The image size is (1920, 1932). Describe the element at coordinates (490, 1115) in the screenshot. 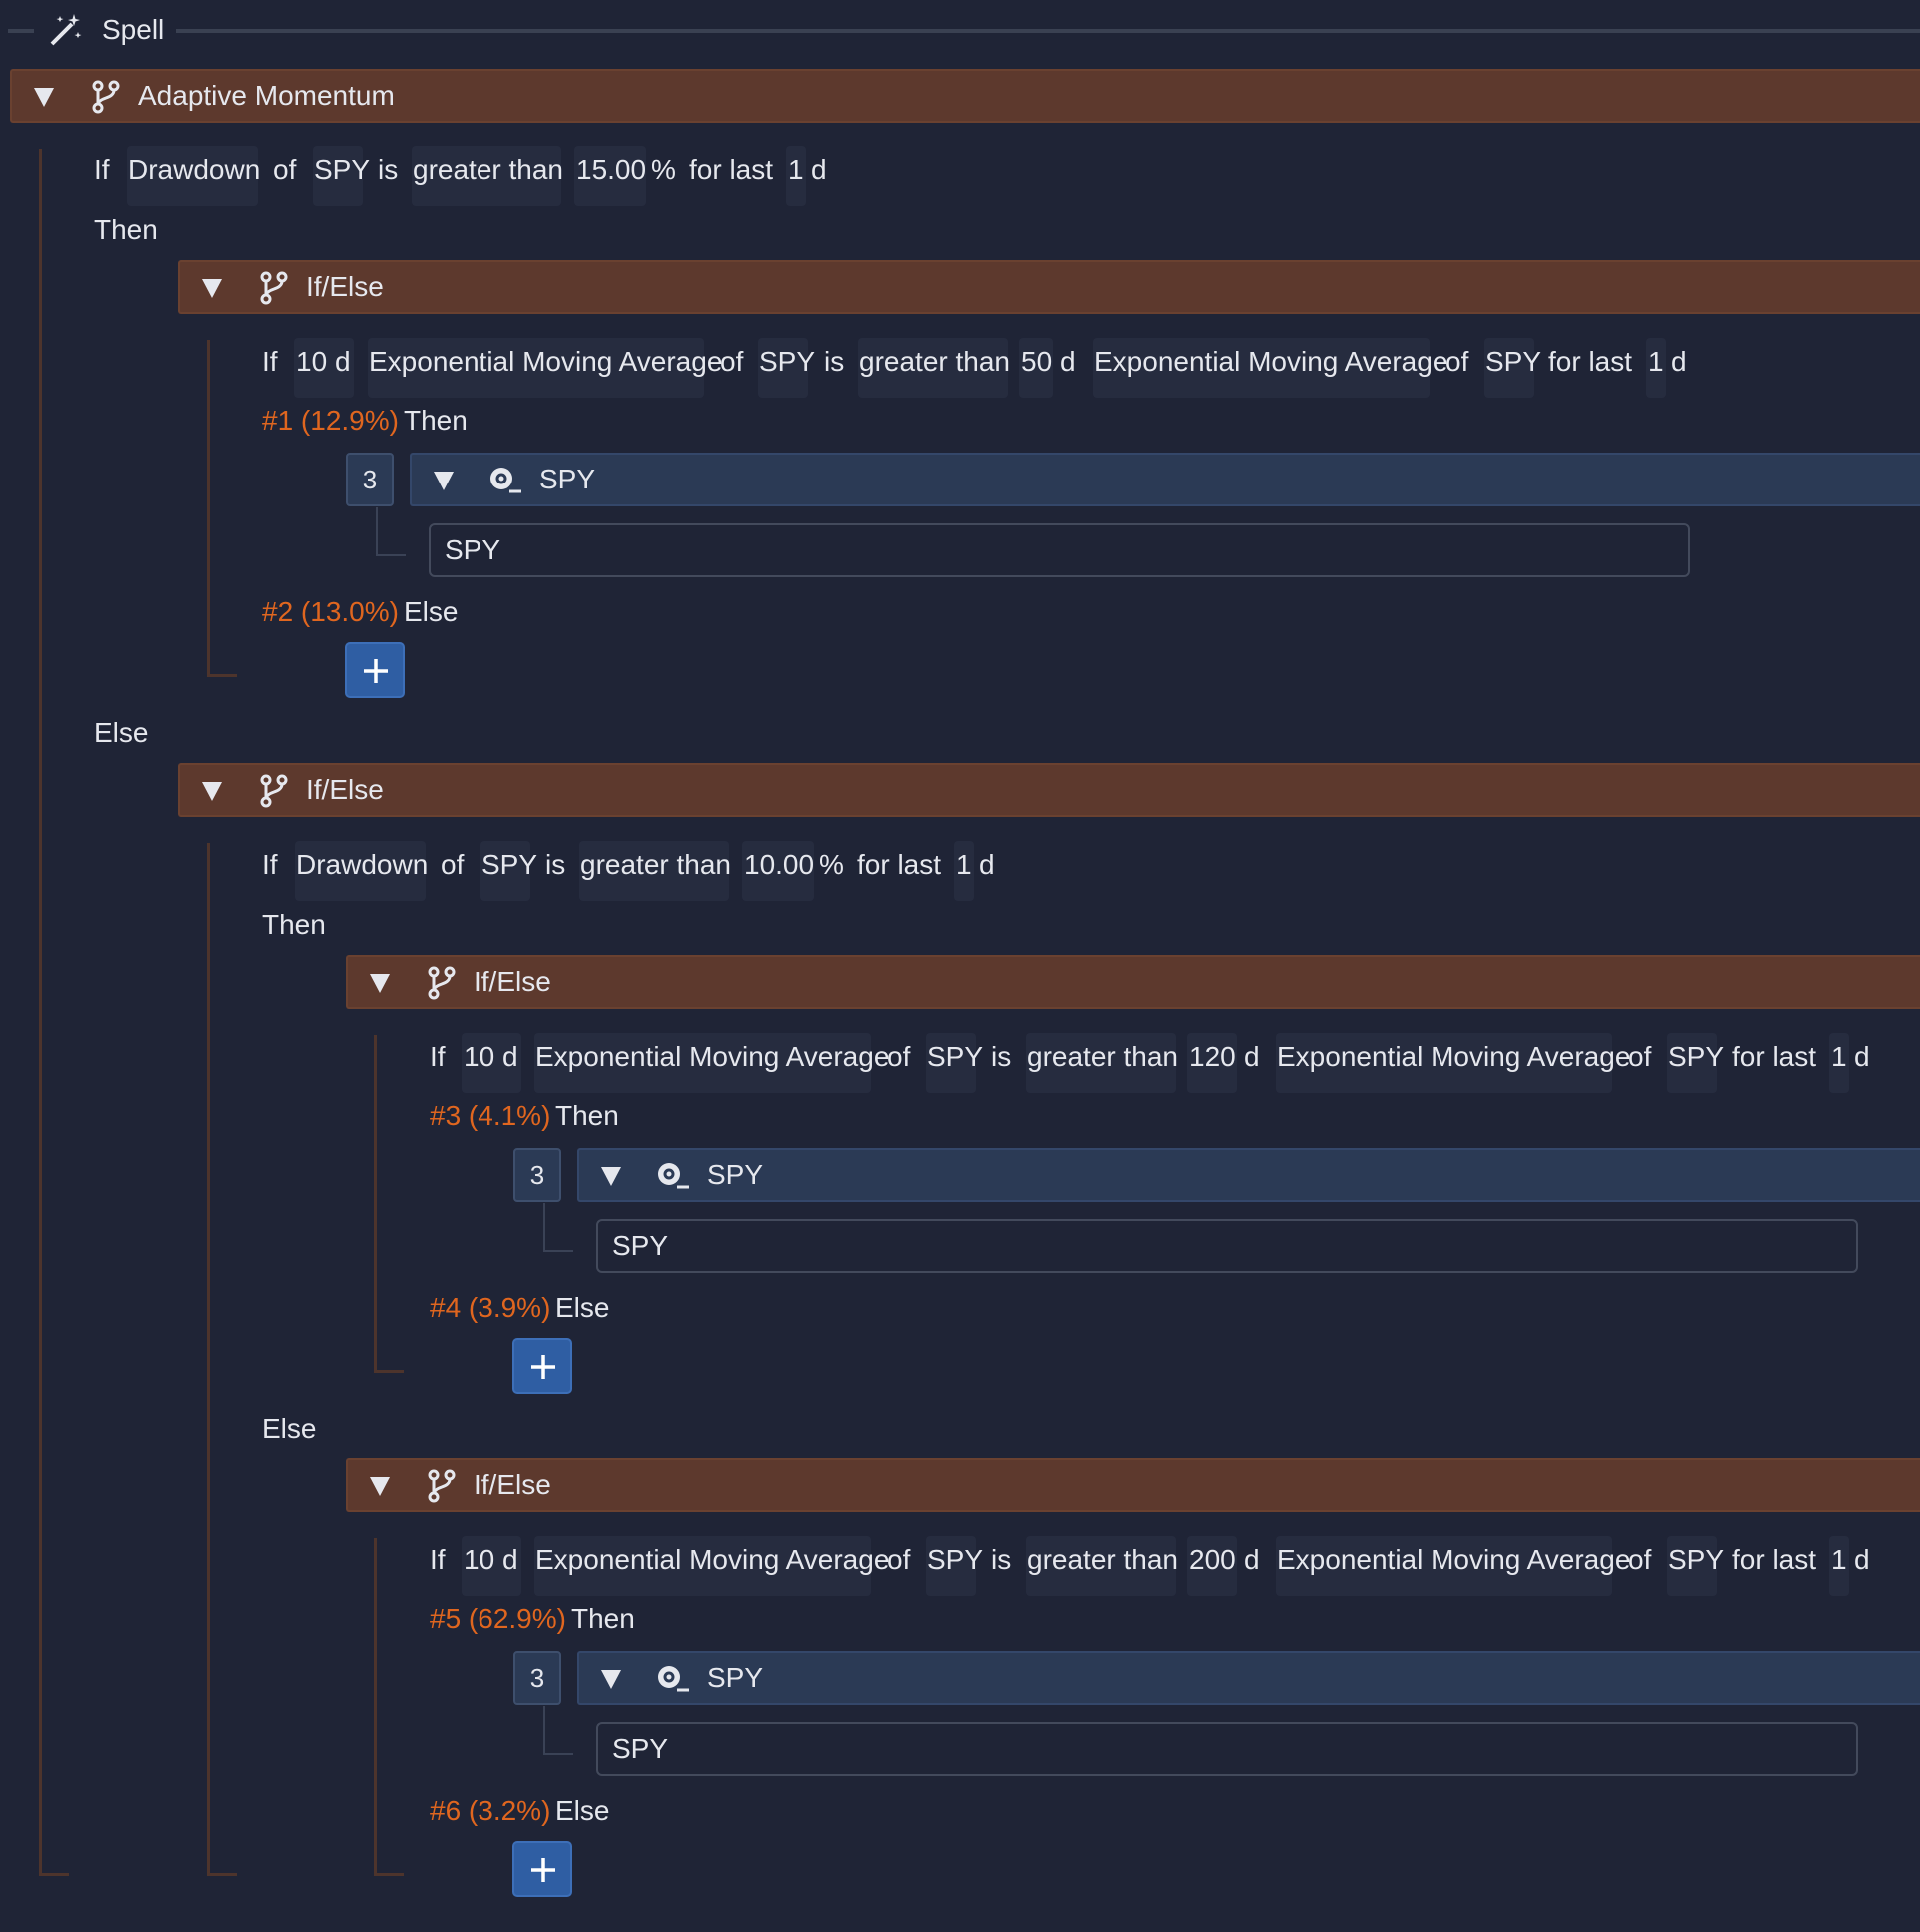

I see `branch-tag: #3 (4.1%)` at that location.